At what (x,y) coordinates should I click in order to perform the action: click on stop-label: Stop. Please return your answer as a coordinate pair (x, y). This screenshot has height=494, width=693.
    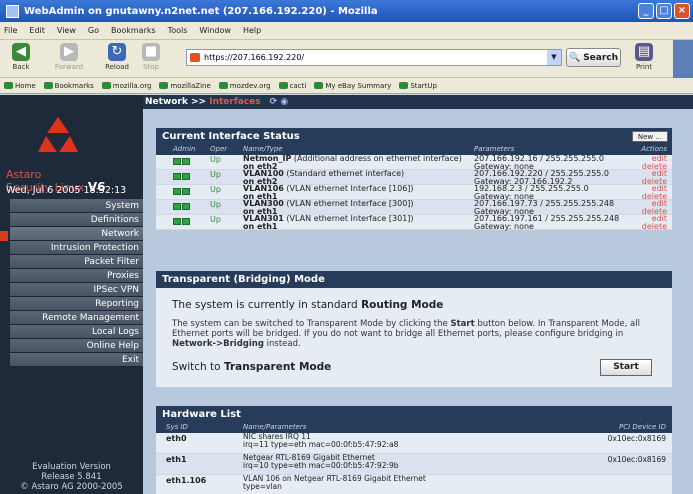
    Looking at the image, I should click on (151, 67).